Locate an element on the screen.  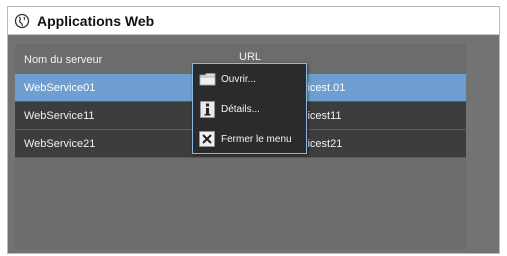
column-header-server-name: Nom du serveur is located at coordinates (63, 60).